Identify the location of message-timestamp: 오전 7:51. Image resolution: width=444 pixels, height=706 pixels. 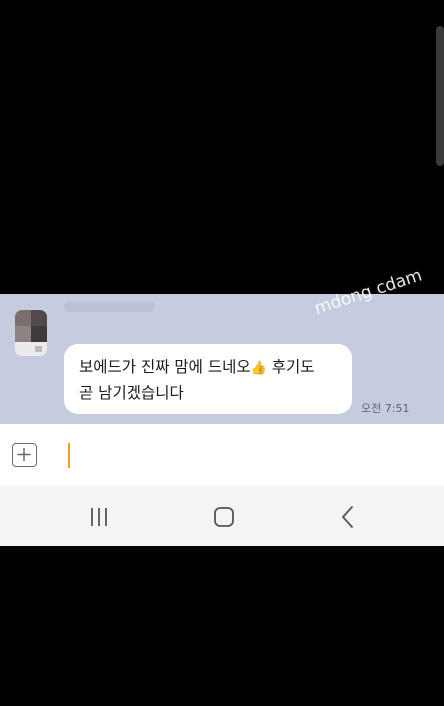
(385, 408).